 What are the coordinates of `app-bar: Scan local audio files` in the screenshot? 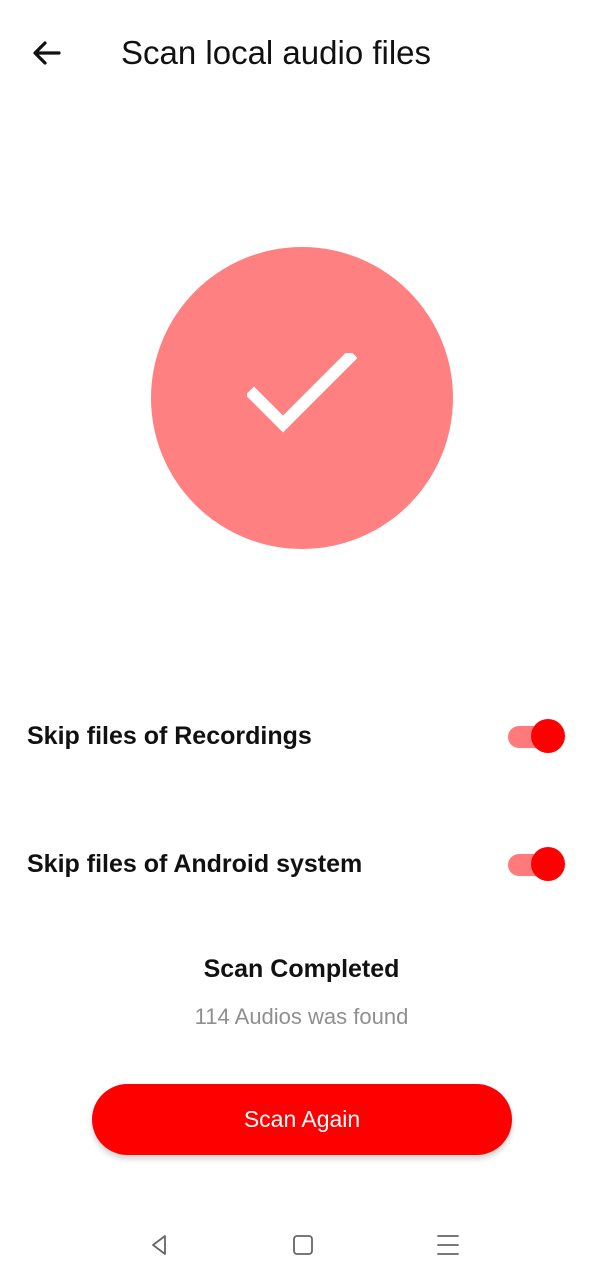 It's located at (301, 52).